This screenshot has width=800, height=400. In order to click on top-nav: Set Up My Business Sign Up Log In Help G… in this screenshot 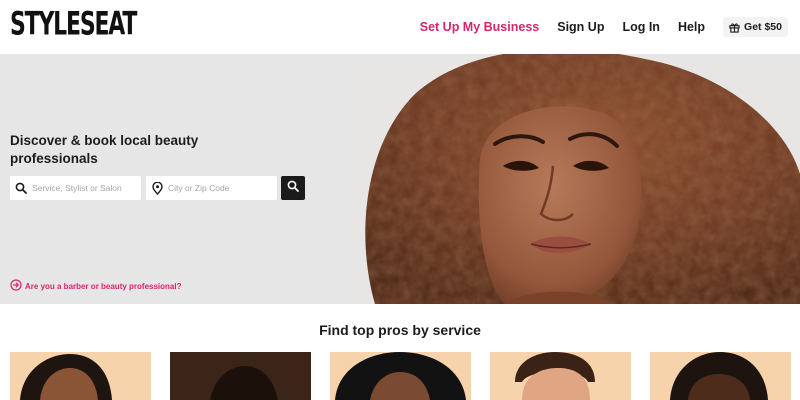, I will do `click(604, 27)`.